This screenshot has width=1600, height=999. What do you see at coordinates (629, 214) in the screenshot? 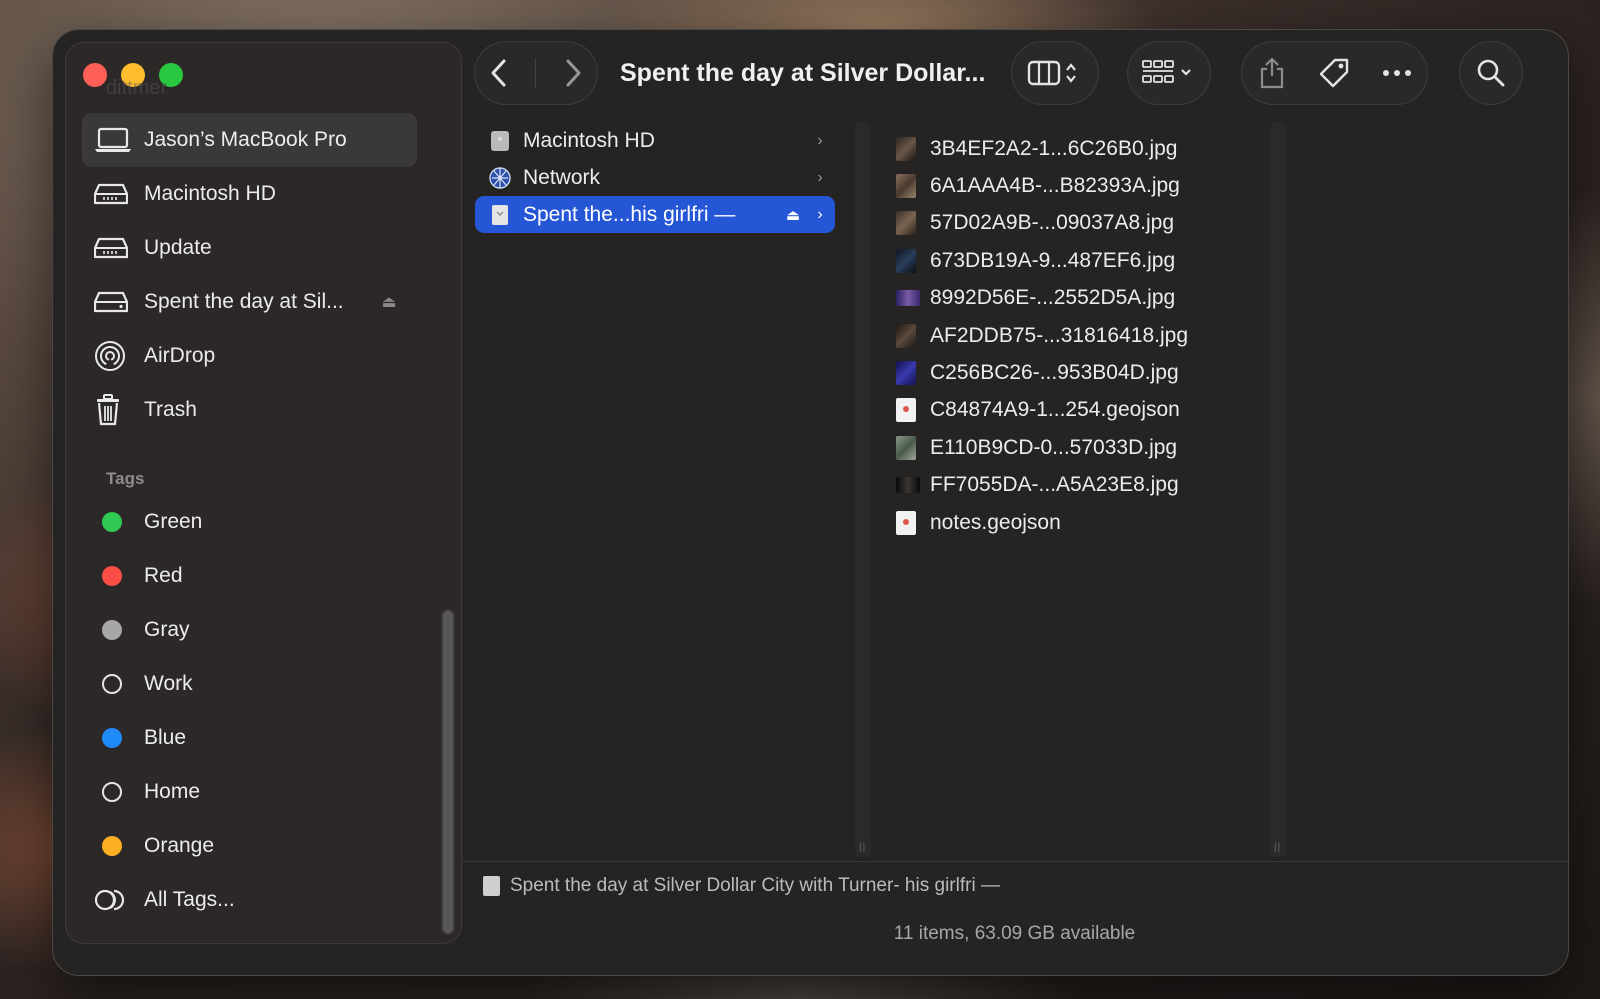
I see `column-item-label: Spent the...his girlfri —` at bounding box center [629, 214].